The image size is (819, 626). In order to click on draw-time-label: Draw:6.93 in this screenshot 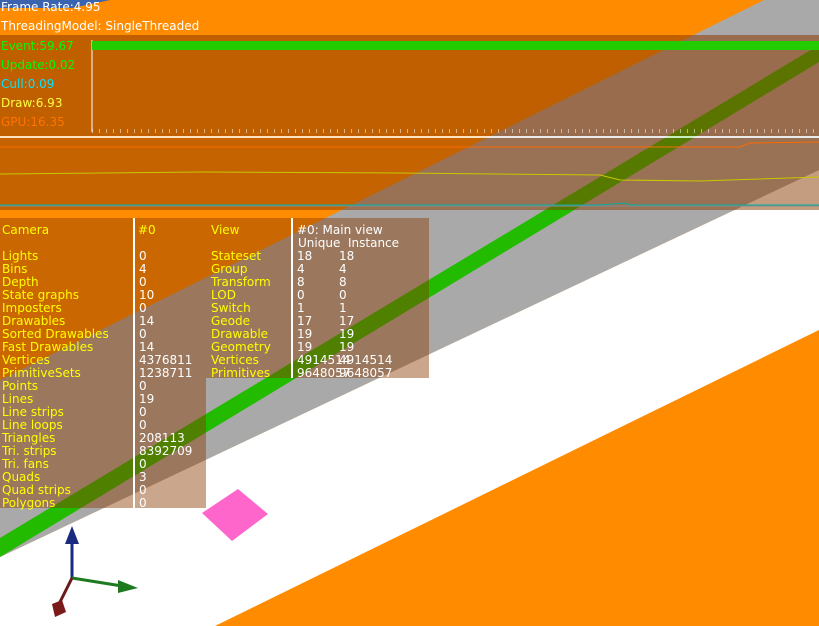, I will do `click(32, 103)`.